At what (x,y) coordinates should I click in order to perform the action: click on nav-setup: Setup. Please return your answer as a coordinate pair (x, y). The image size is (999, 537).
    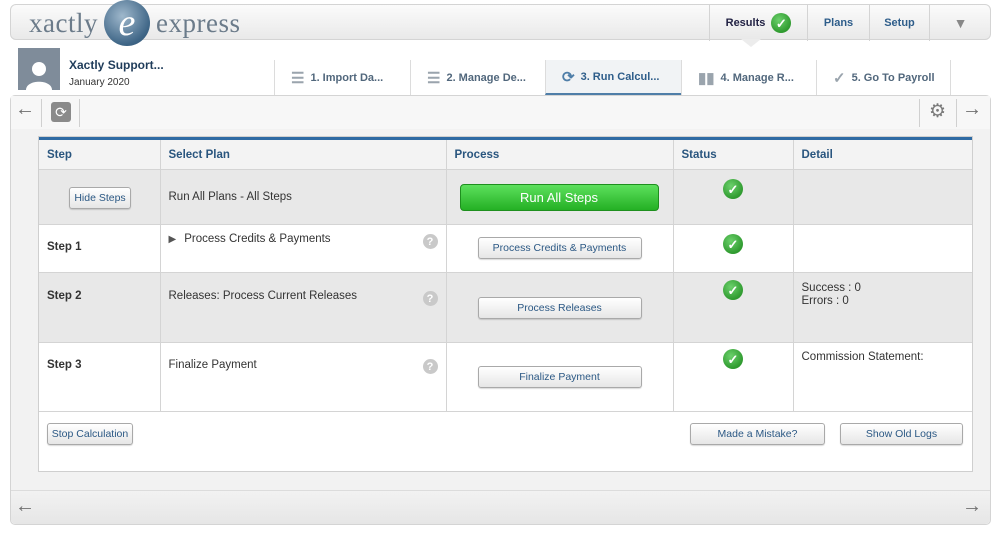
    Looking at the image, I should click on (899, 23).